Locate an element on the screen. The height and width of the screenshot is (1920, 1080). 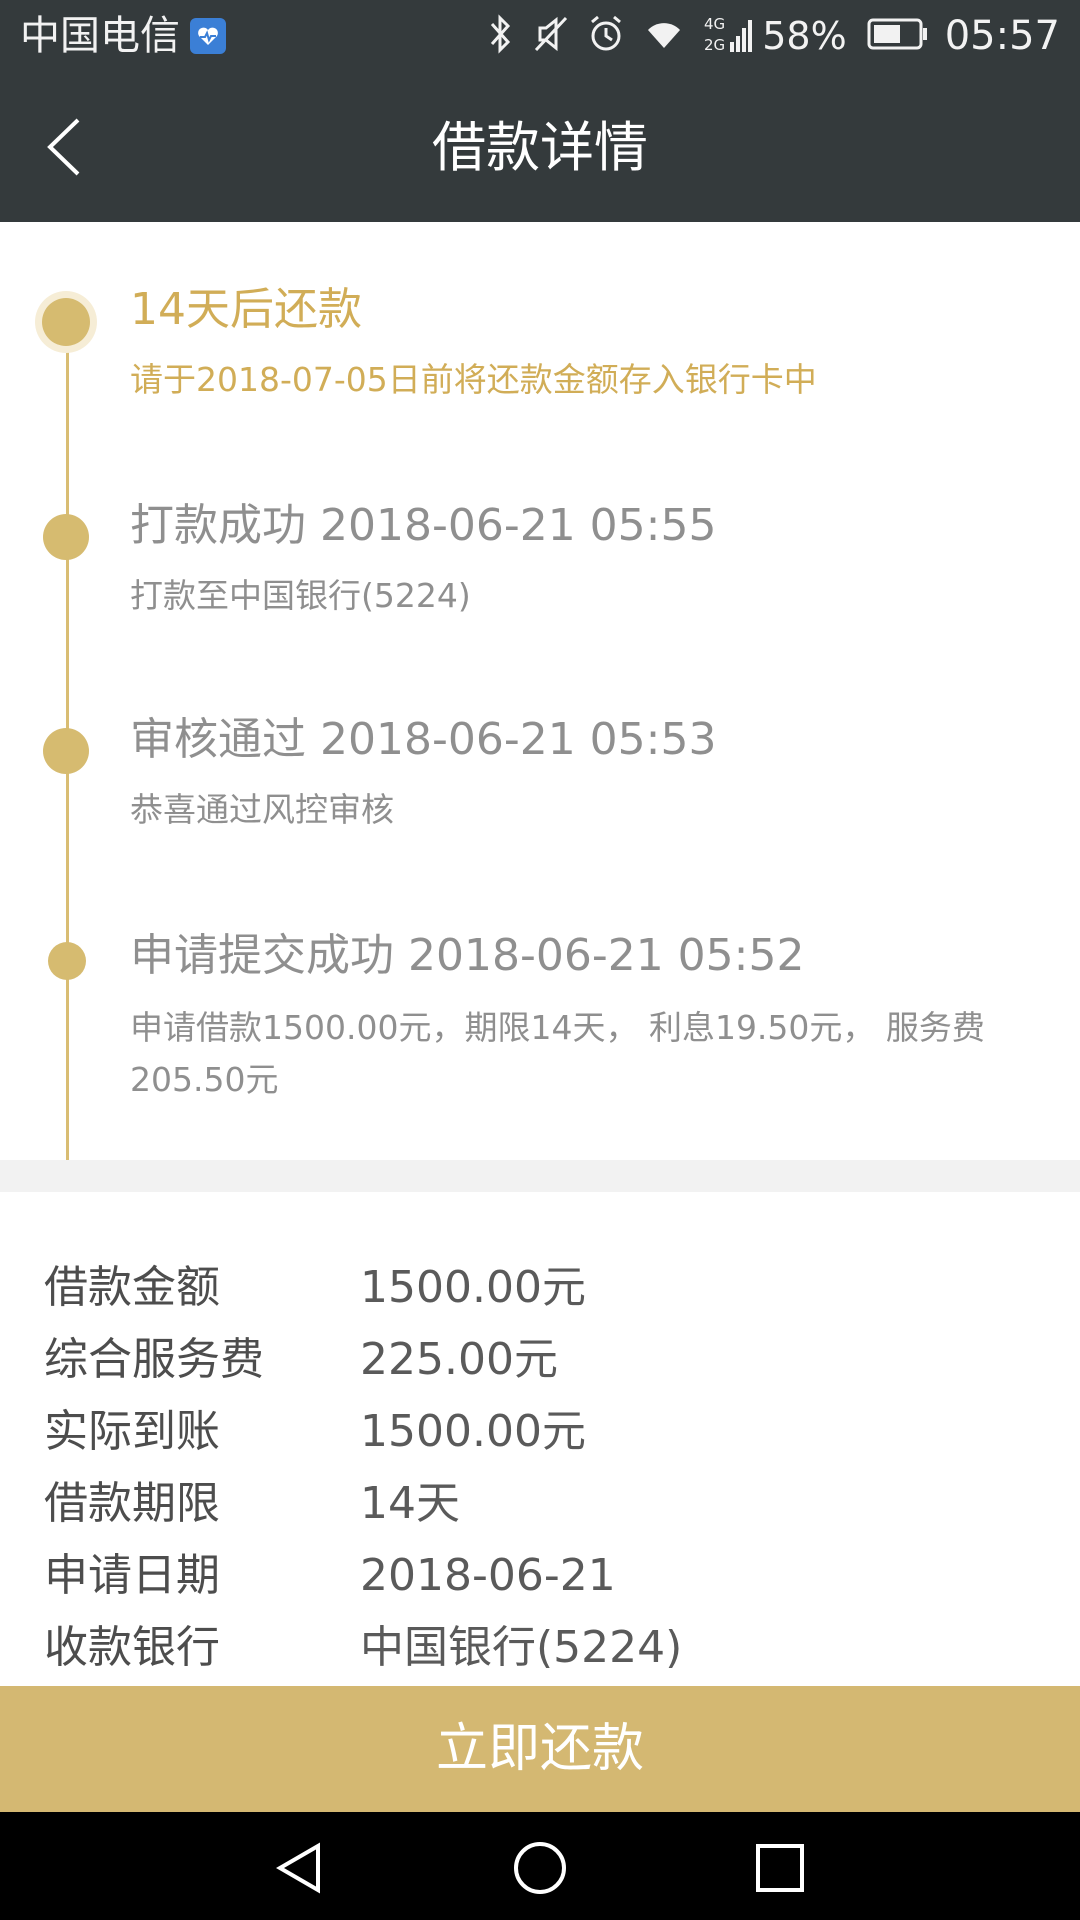
detail-value: 225.00元 is located at coordinates (459, 1359).